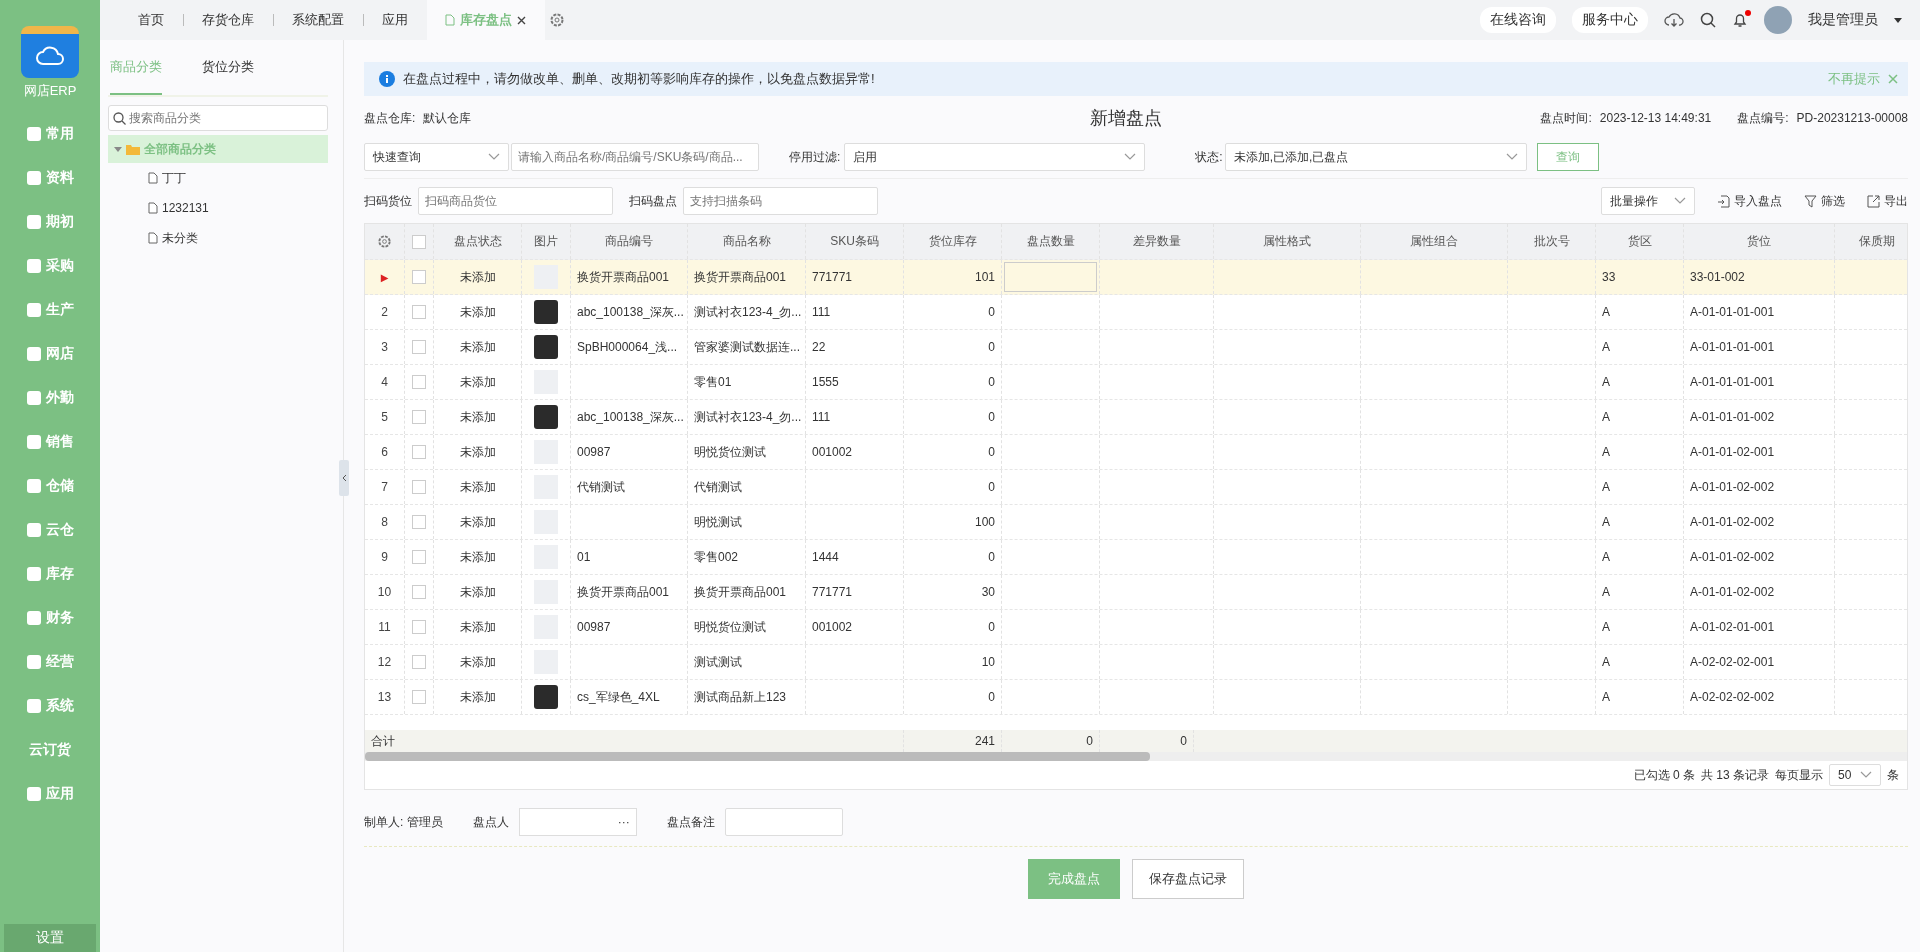 The image size is (1920, 952). What do you see at coordinates (1136, 627) in the screenshot?
I see `table-row: 11 未添加 00987 明悦货位测试 001002 0 A A-01-02-01-001` at bounding box center [1136, 627].